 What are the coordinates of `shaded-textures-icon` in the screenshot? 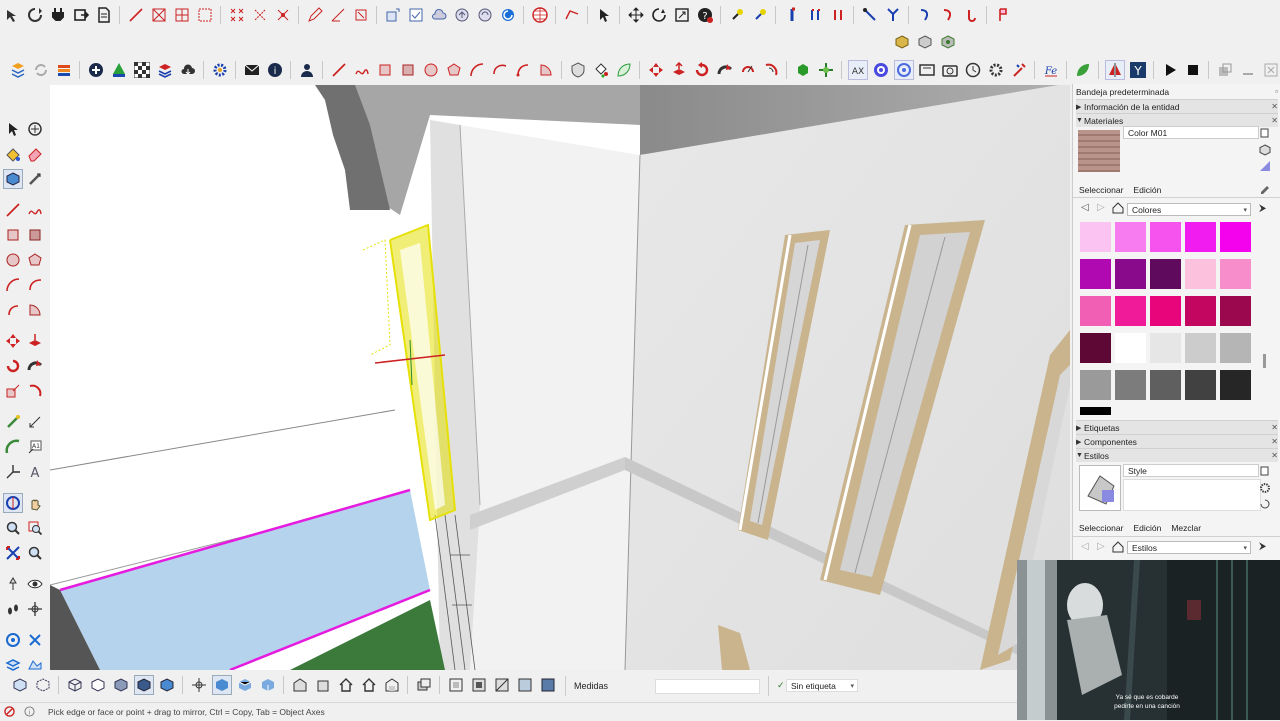 It's located at (143, 685).